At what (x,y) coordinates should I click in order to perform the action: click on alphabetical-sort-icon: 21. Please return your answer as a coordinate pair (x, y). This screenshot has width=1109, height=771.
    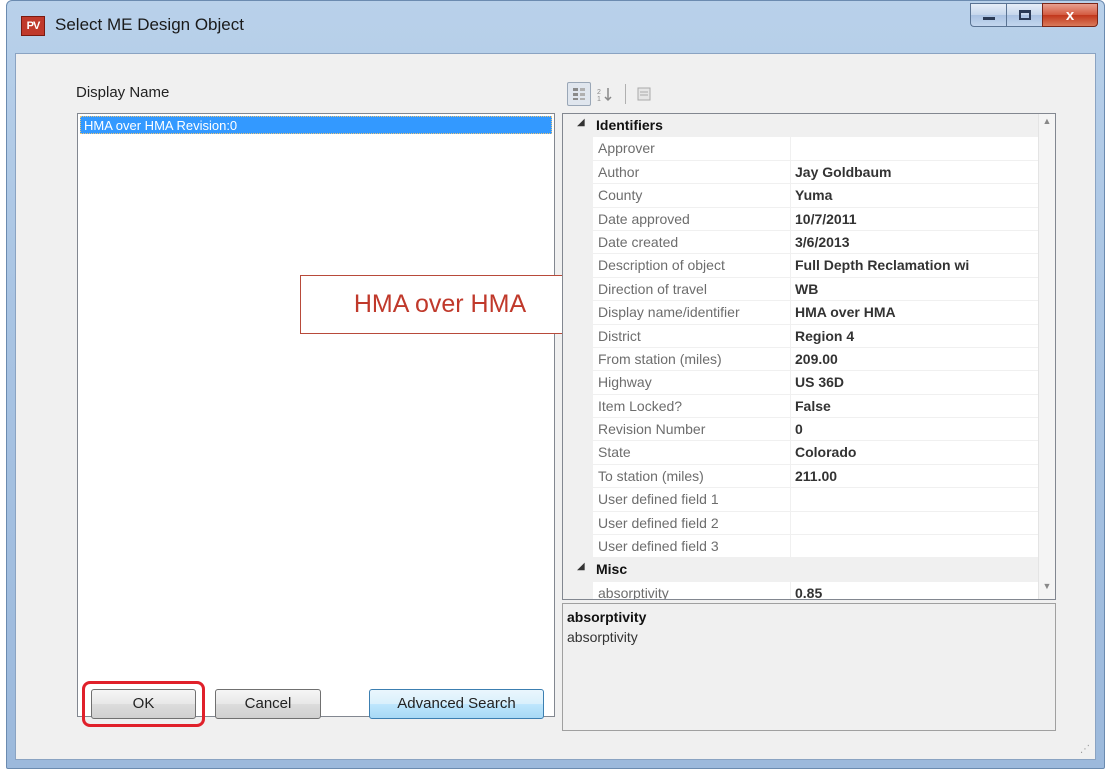
    Looking at the image, I should click on (605, 94).